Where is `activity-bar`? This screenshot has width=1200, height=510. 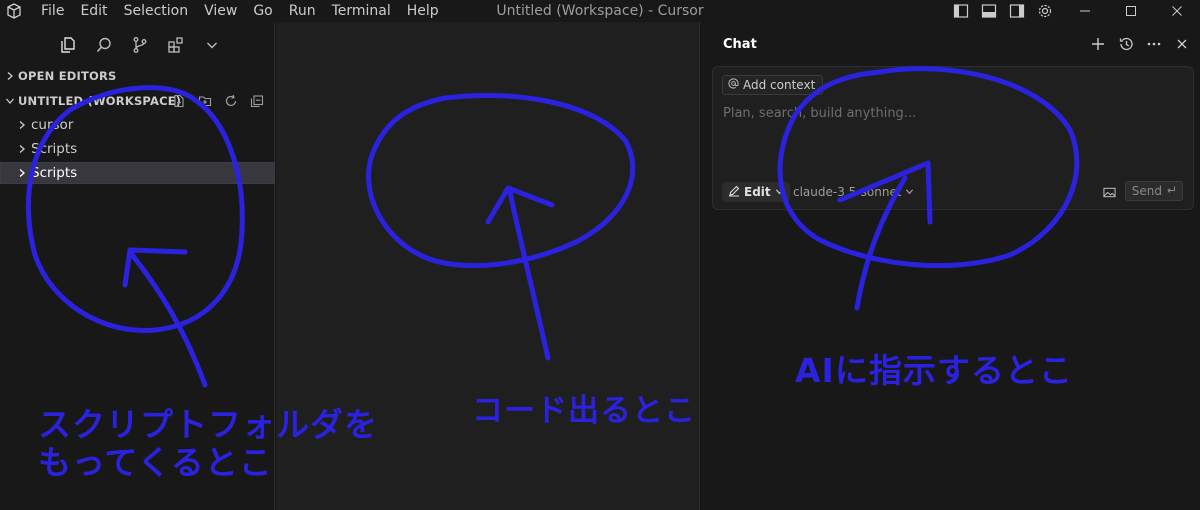 activity-bar is located at coordinates (140, 45).